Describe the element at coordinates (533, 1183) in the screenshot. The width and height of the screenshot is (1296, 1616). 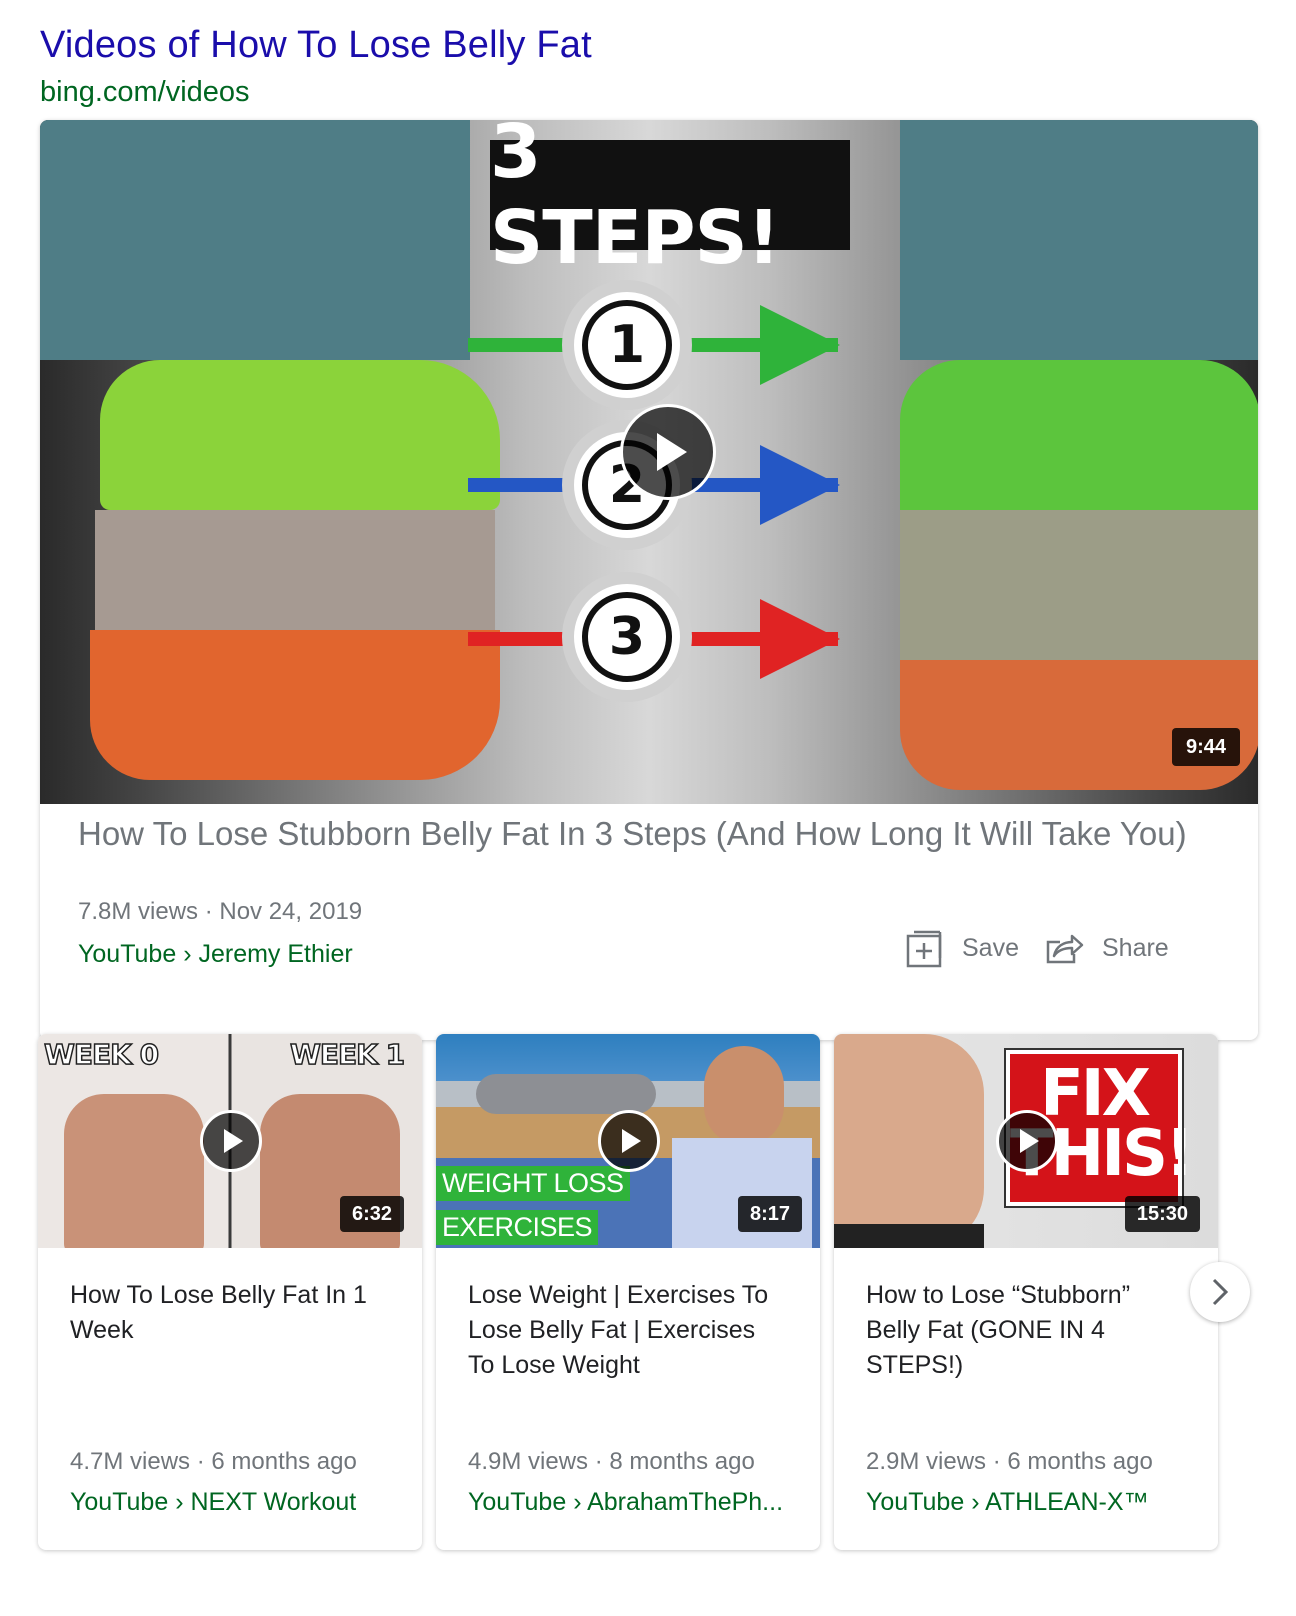
I see `thumbnail-label-weight-loss: WEIGHT LOSS` at that location.